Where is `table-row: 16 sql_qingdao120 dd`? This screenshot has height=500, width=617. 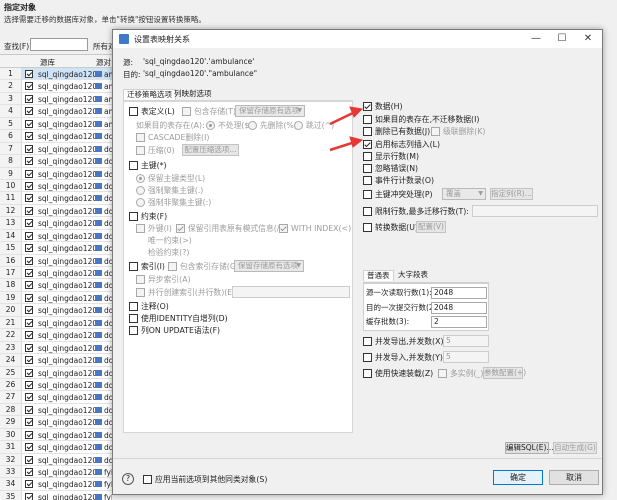
table-row: 16 sql_qingdao120 dd is located at coordinates (56, 260).